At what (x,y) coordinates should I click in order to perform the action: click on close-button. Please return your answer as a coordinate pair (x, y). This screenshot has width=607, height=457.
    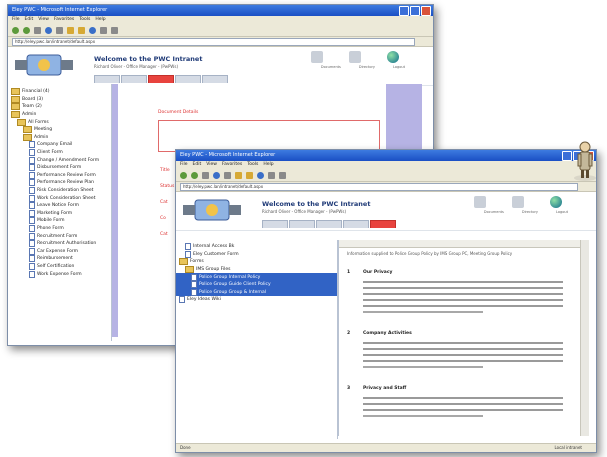
    Looking at the image, I should click on (426, 11).